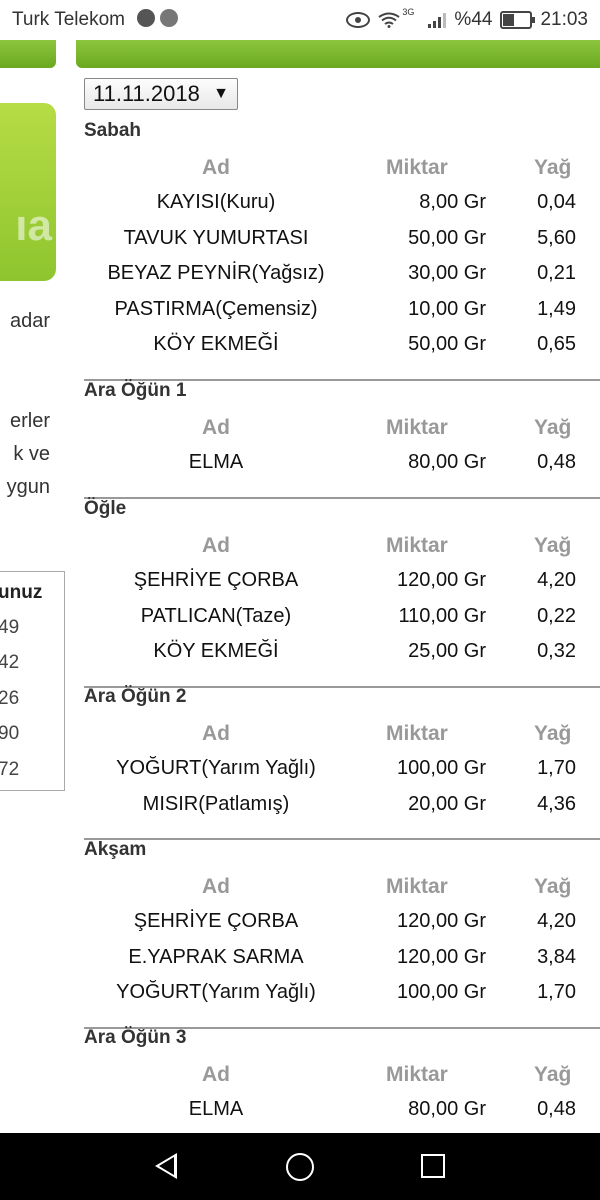 This screenshot has width=600, height=1200. I want to click on food-row: PATLICAN(Taze) 110,00 Gr 0,22, so click(338, 623).